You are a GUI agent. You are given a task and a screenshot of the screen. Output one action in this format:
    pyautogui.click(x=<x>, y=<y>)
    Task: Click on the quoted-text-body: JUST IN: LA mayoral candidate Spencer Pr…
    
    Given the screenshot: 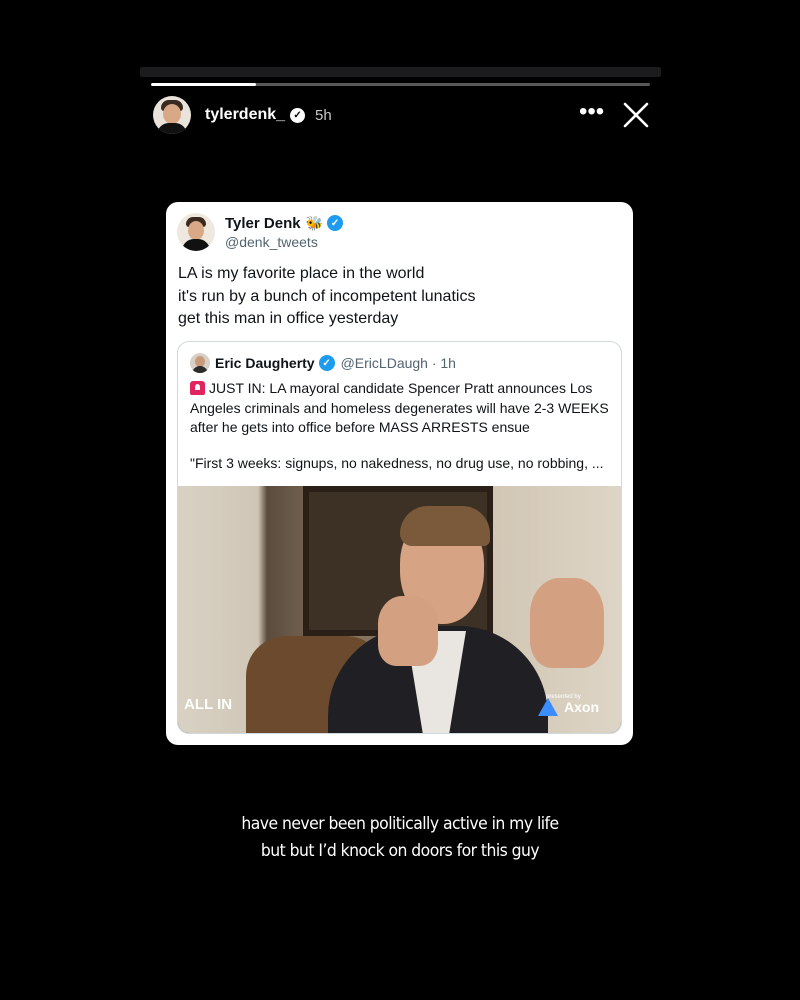 What is the action you would take?
    pyautogui.click(x=399, y=407)
    